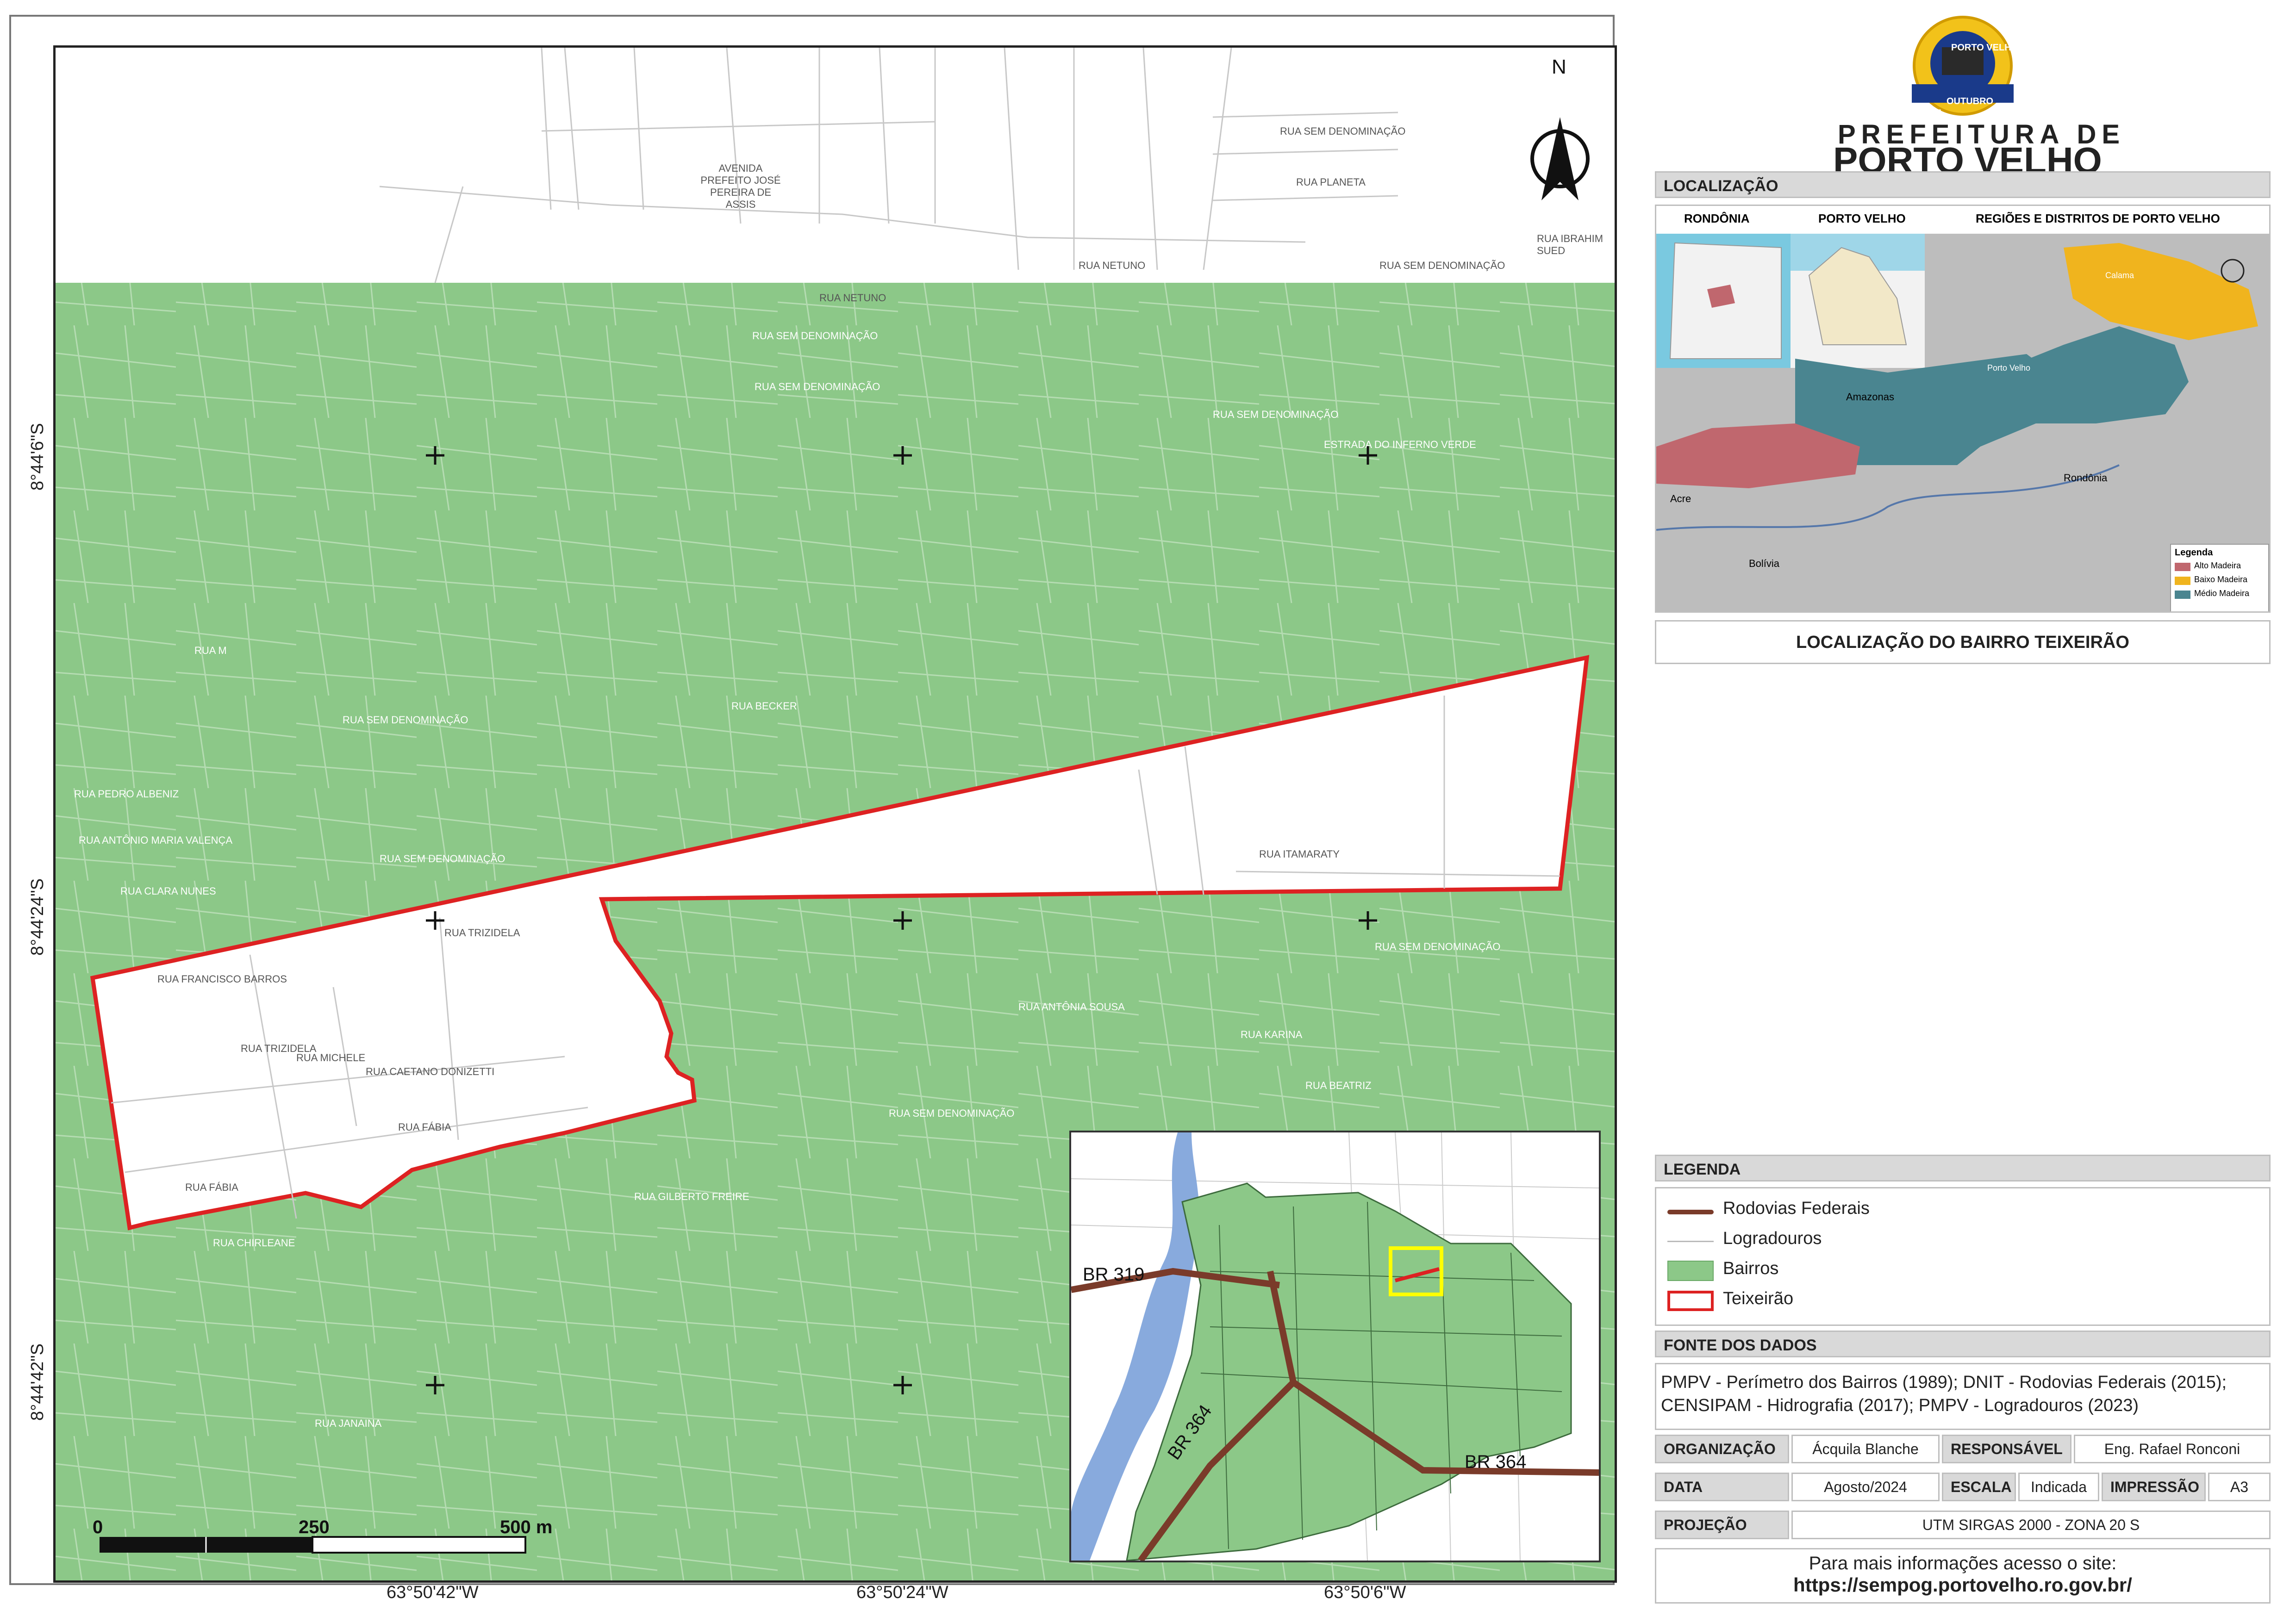 The height and width of the screenshot is (1623, 2296). Describe the element at coordinates (98, 1527) in the screenshot. I see `scale-label-0: 0` at that location.